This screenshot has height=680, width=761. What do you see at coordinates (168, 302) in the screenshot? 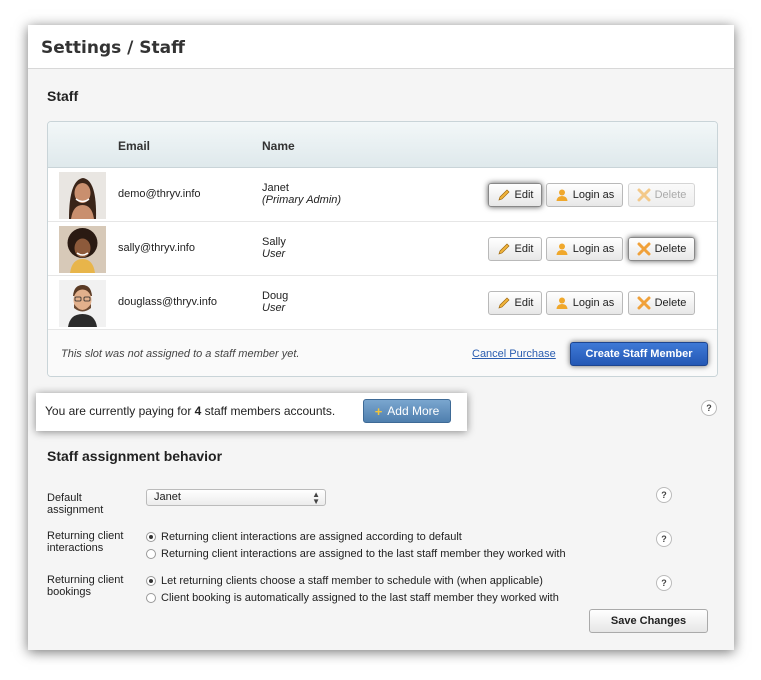
I see `staff-email: douglass@thryv.info` at bounding box center [168, 302].